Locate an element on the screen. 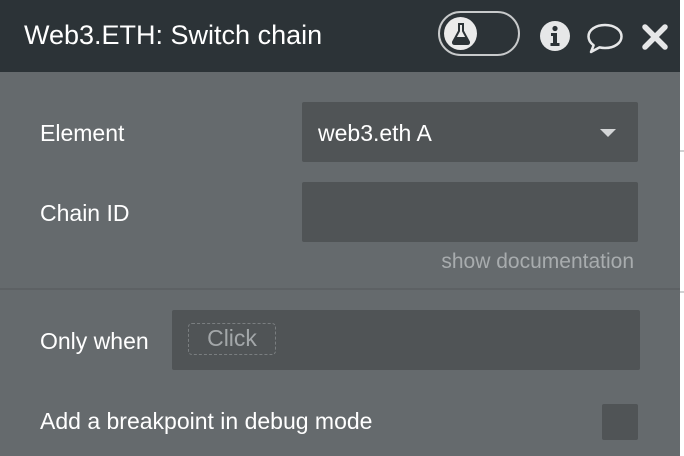  close-icon is located at coordinates (655, 37).